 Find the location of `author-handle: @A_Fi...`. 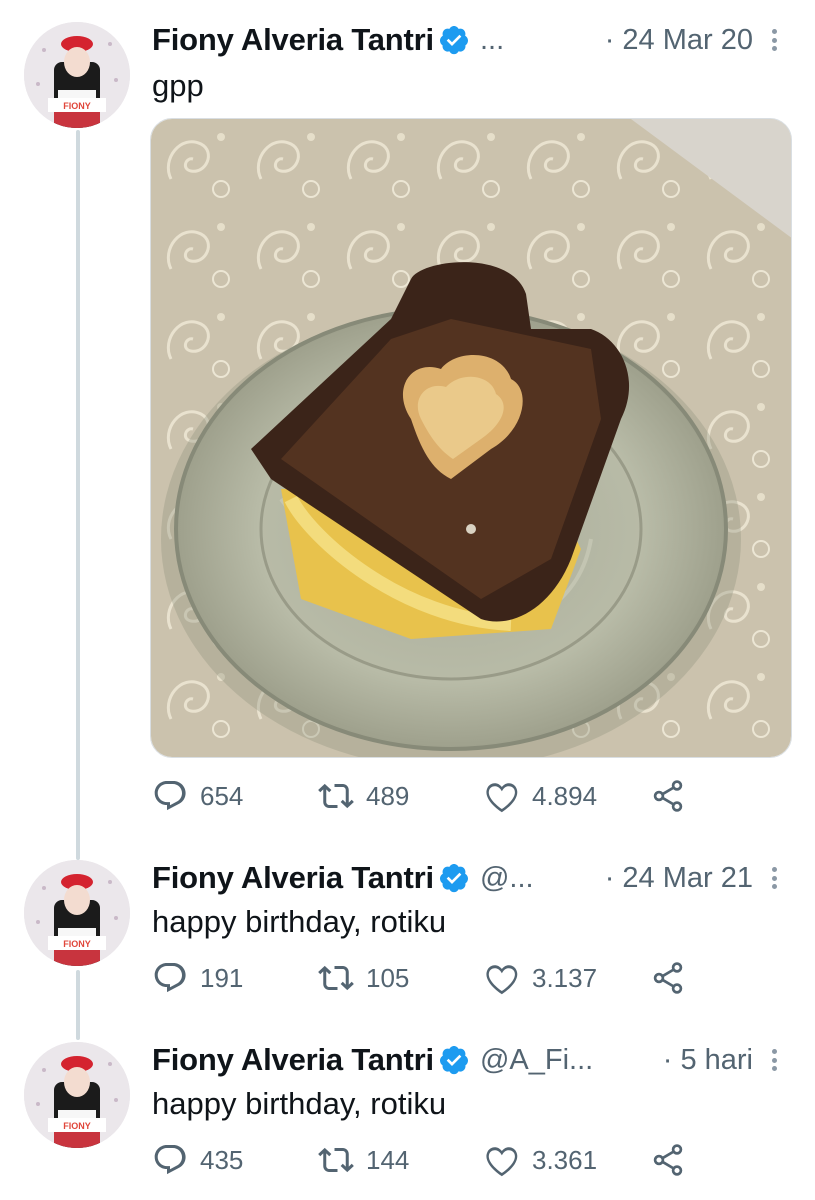

author-handle: @A_Fi... is located at coordinates (536, 1060).